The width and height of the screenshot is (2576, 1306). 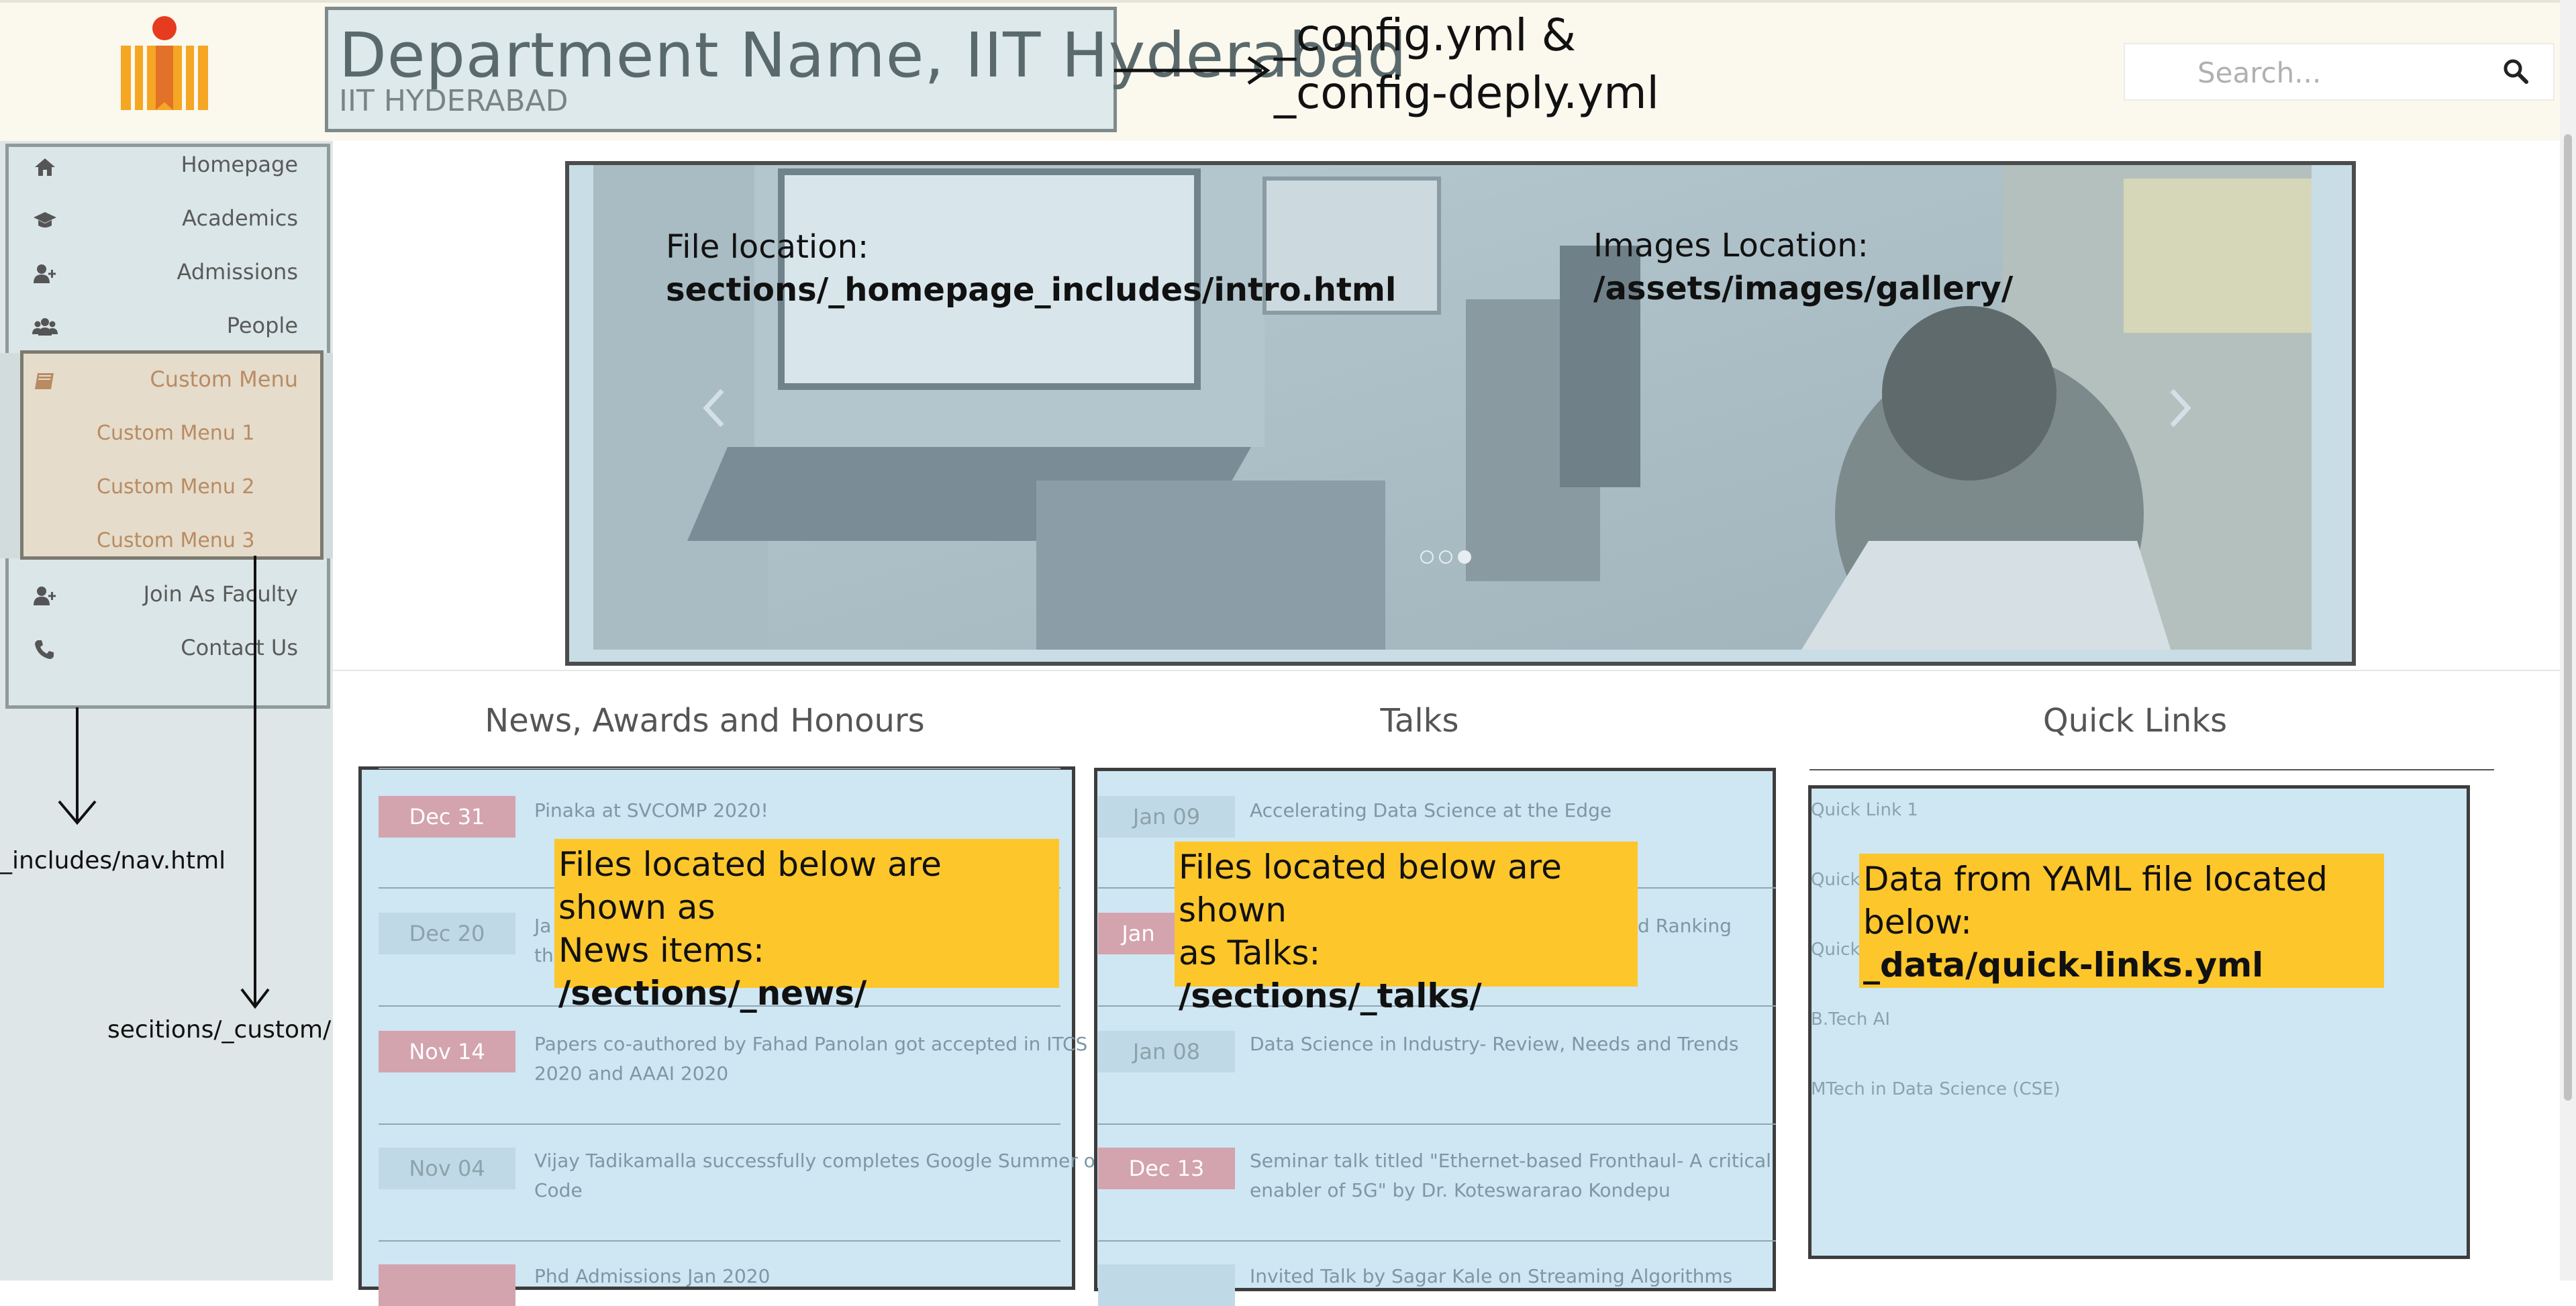 I want to click on talk-date-badge: Jan 08, so click(x=1166, y=1051).